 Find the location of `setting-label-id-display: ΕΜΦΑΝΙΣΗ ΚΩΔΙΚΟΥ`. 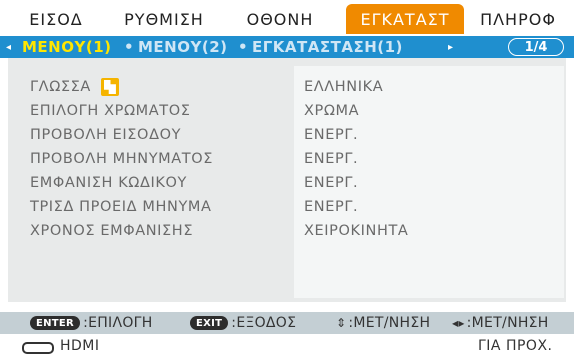

setting-label-id-display: ΕΜΦΑΝΙΣΗ ΚΩΔΙΚΟΥ is located at coordinates (155, 183).